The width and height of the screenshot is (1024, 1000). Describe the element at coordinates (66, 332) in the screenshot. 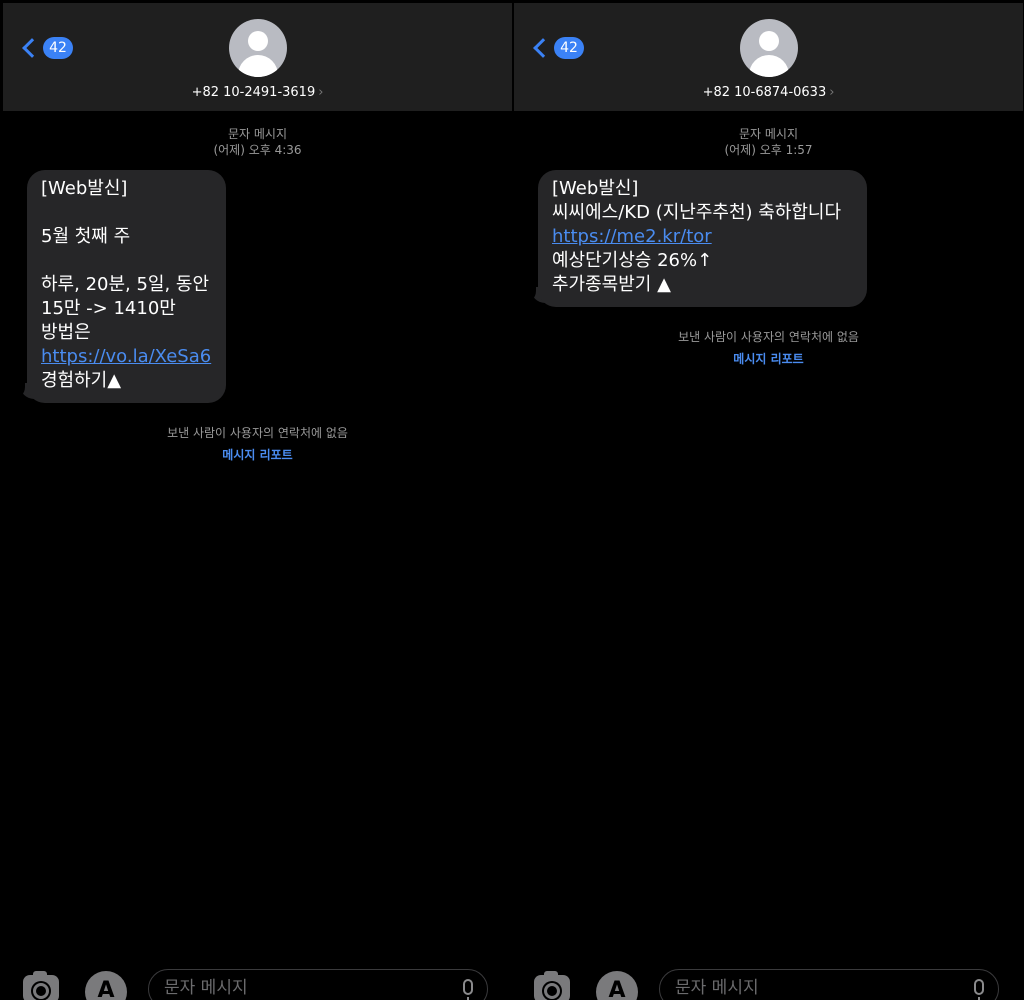

I see `message-line: 방법은` at that location.